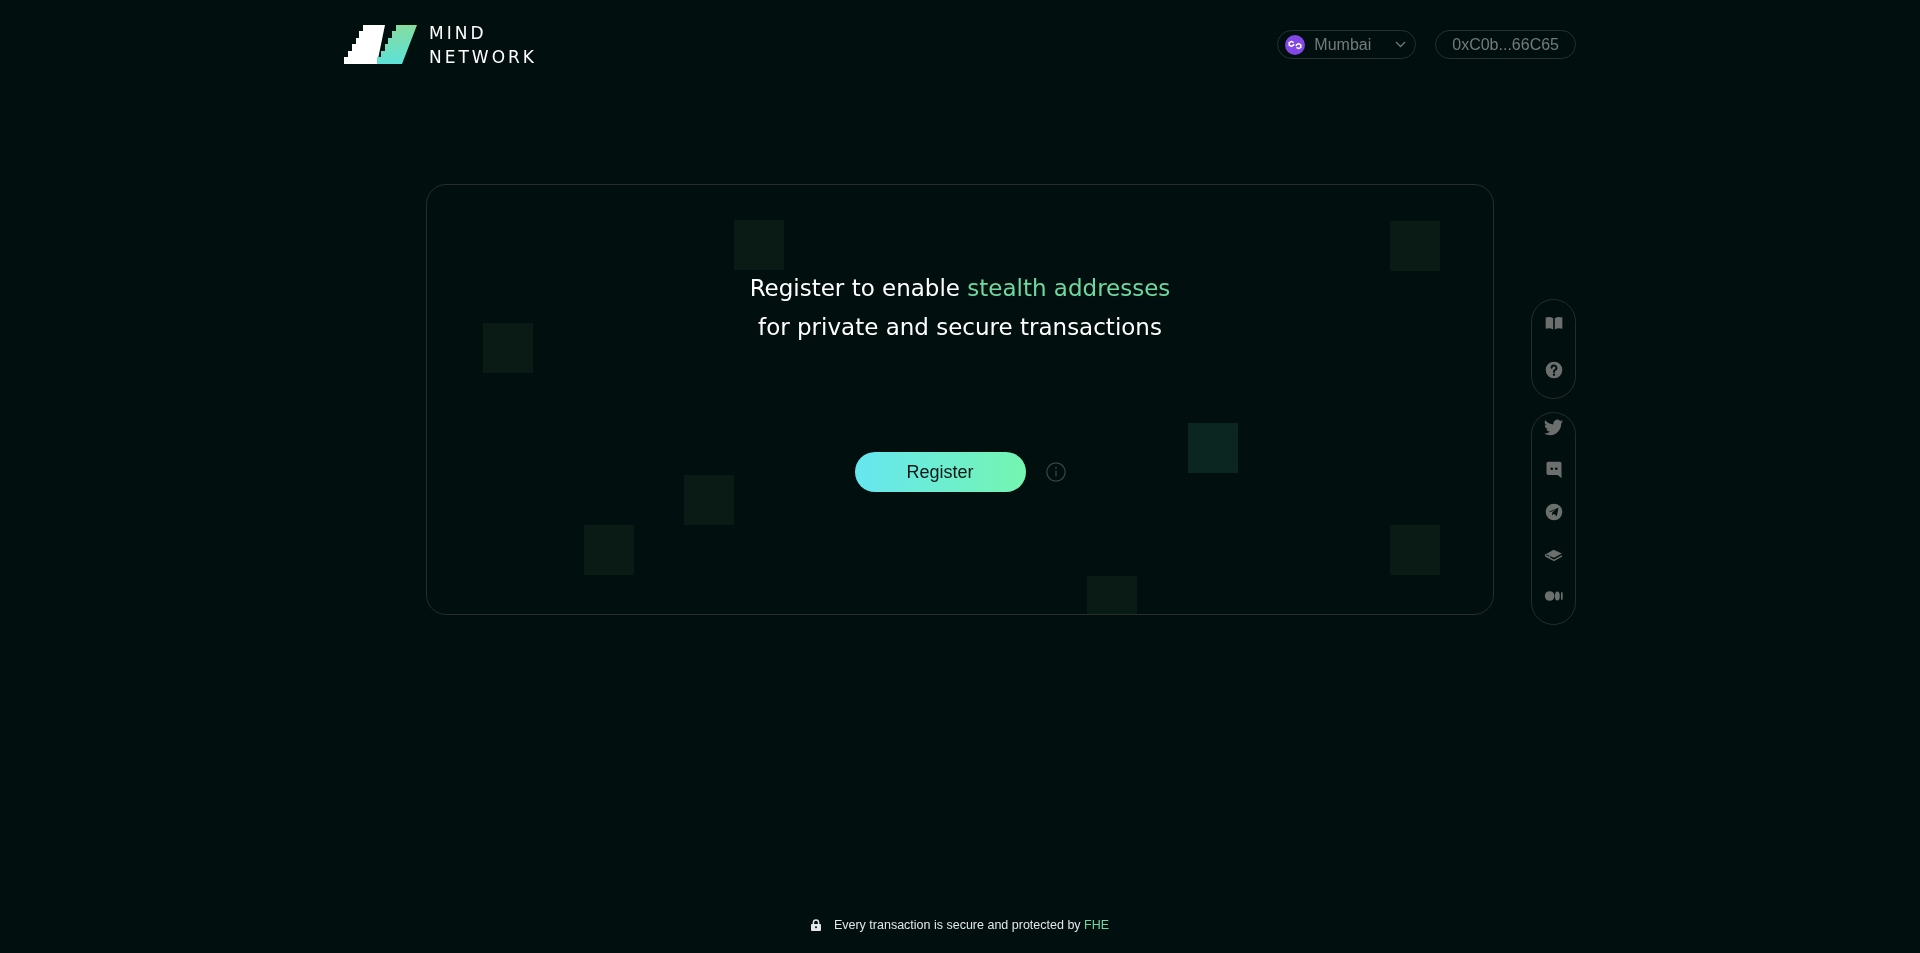  Describe the element at coordinates (940, 472) in the screenshot. I see `register-button: Register` at that location.